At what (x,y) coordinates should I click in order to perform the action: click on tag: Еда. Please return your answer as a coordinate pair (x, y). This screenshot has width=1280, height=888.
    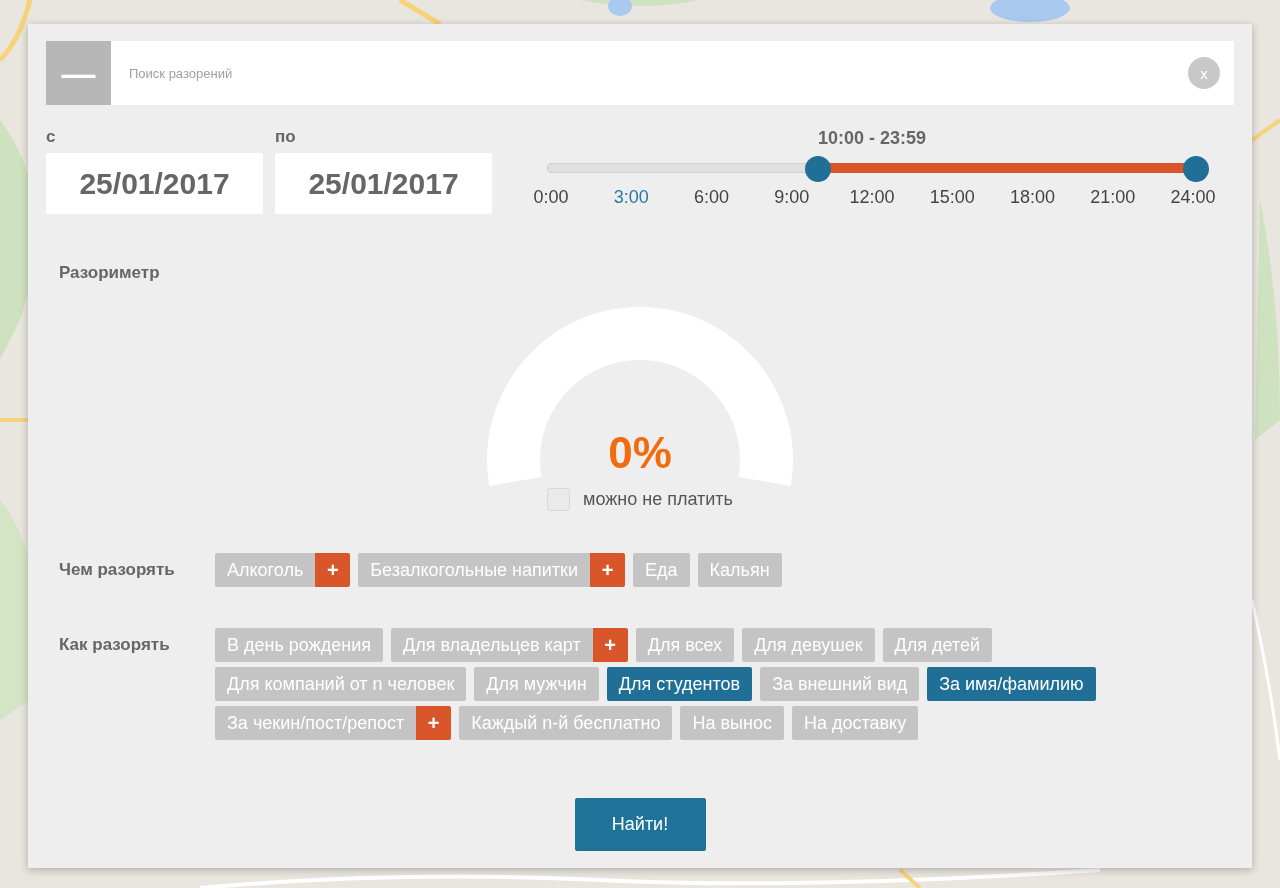
    Looking at the image, I should click on (661, 570).